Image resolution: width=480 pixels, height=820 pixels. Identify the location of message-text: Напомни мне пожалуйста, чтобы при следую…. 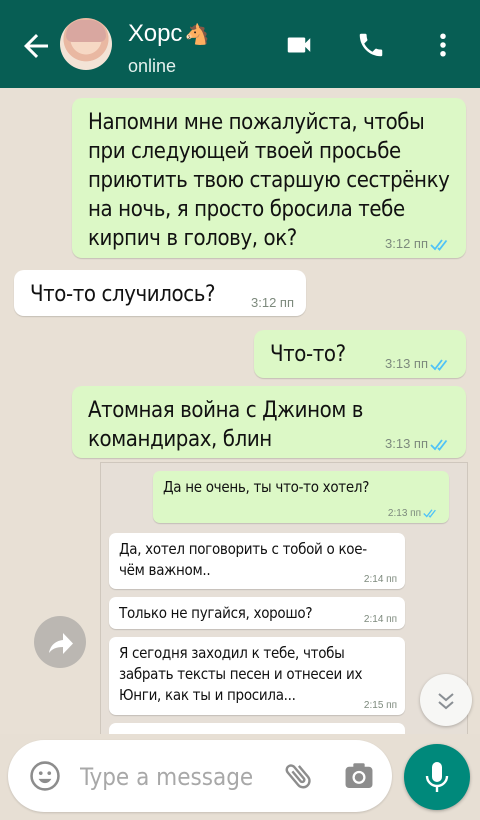
(269, 180).